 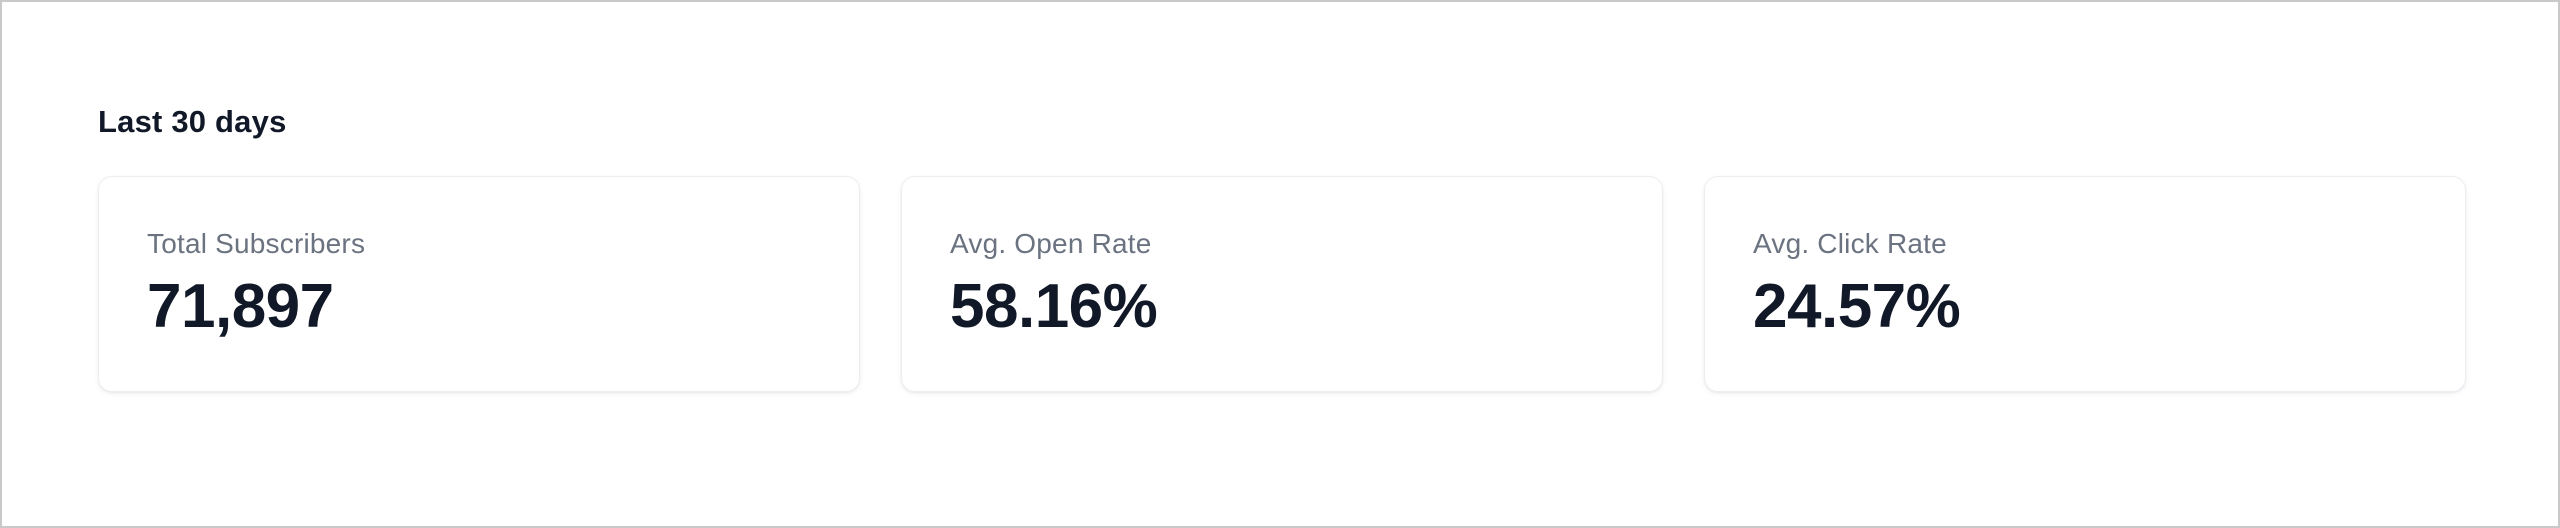 What do you see at coordinates (1054, 306) in the screenshot?
I see `stat-value: 58.16%` at bounding box center [1054, 306].